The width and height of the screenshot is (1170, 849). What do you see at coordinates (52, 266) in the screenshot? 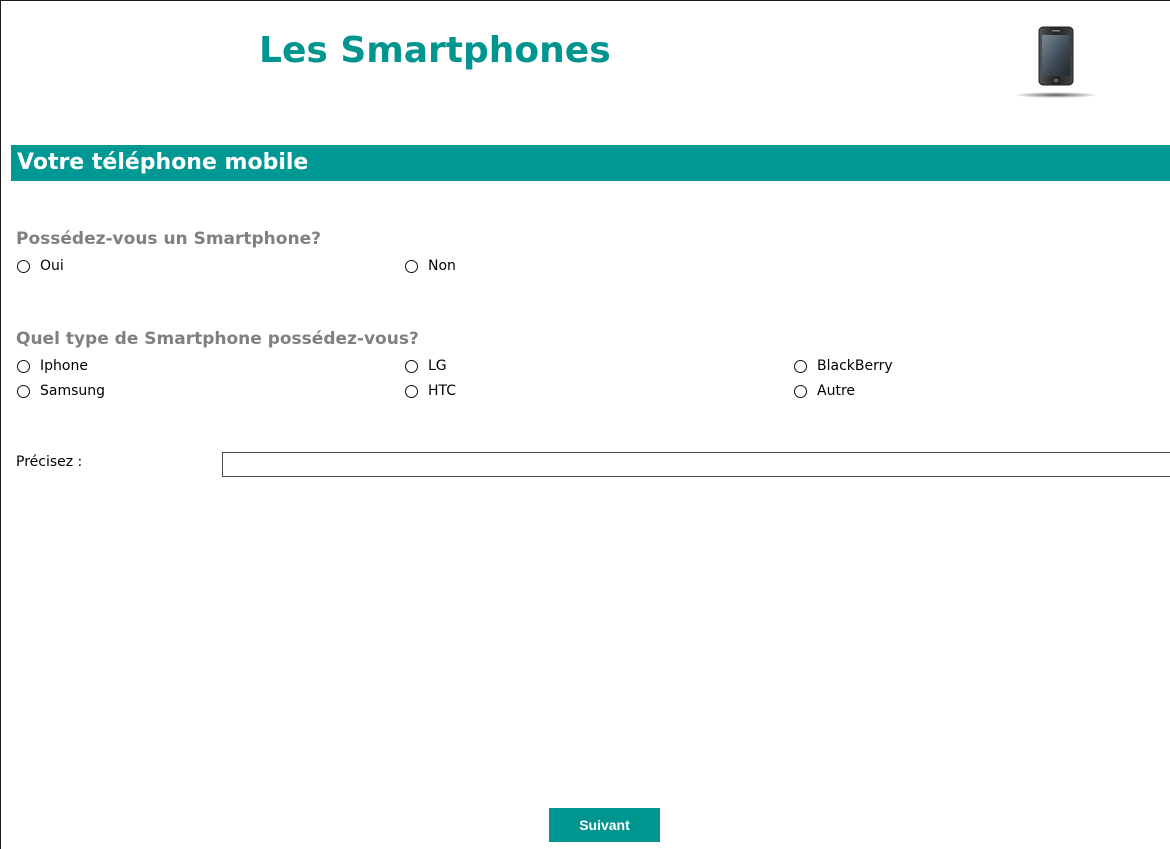
I see `radio-label: Oui` at bounding box center [52, 266].